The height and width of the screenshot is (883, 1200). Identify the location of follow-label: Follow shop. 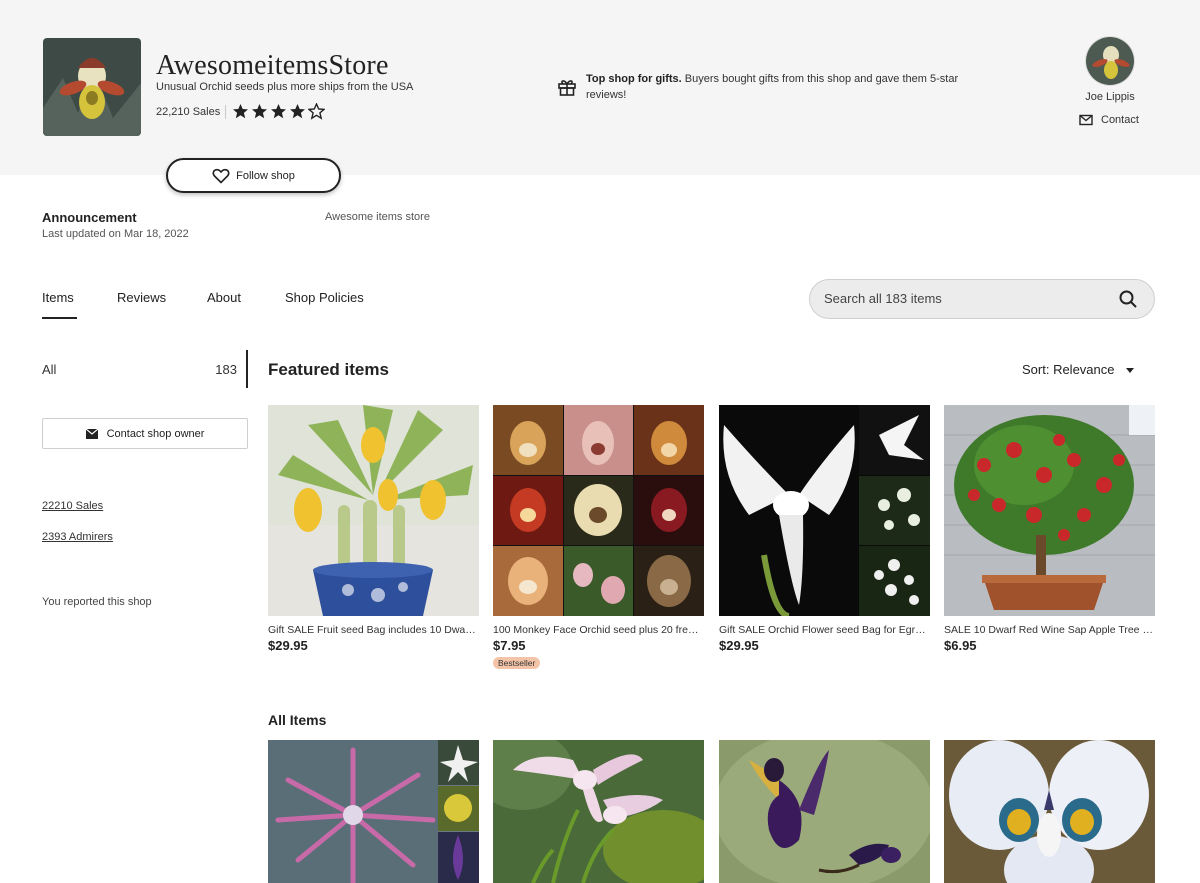
(265, 175).